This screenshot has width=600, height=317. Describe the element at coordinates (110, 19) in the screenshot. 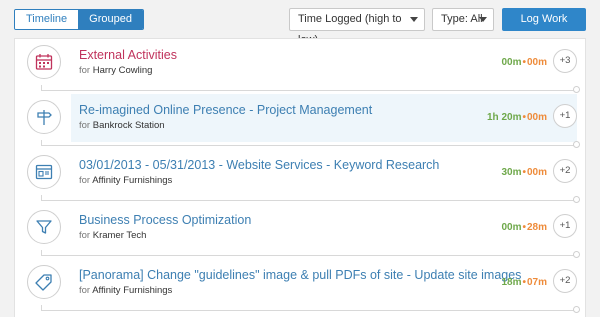

I see `tab-grouped: Grouped` at that location.